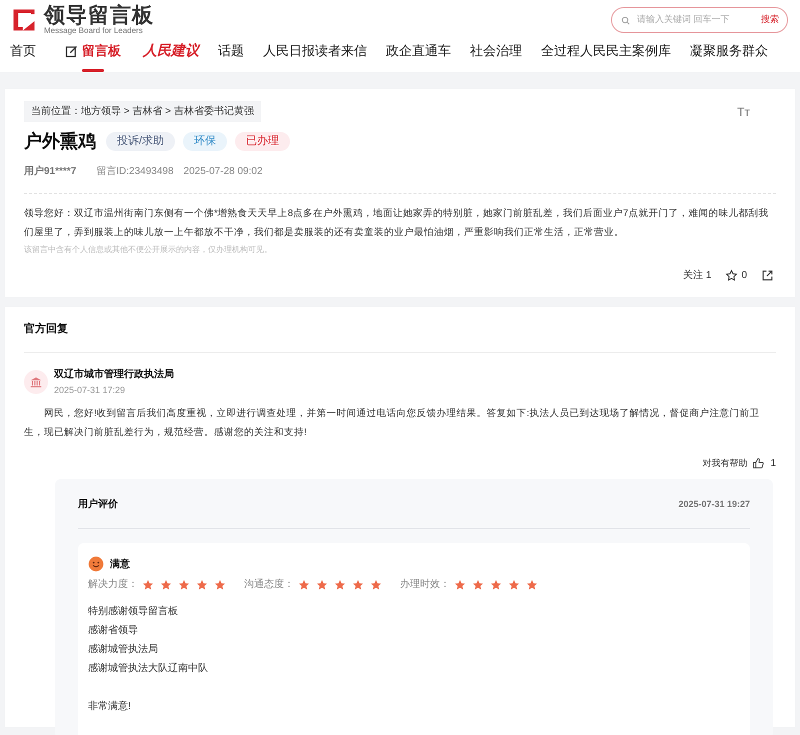 This screenshot has height=735, width=800. What do you see at coordinates (759, 463) in the screenshot?
I see `thumbs-up-icon` at bounding box center [759, 463].